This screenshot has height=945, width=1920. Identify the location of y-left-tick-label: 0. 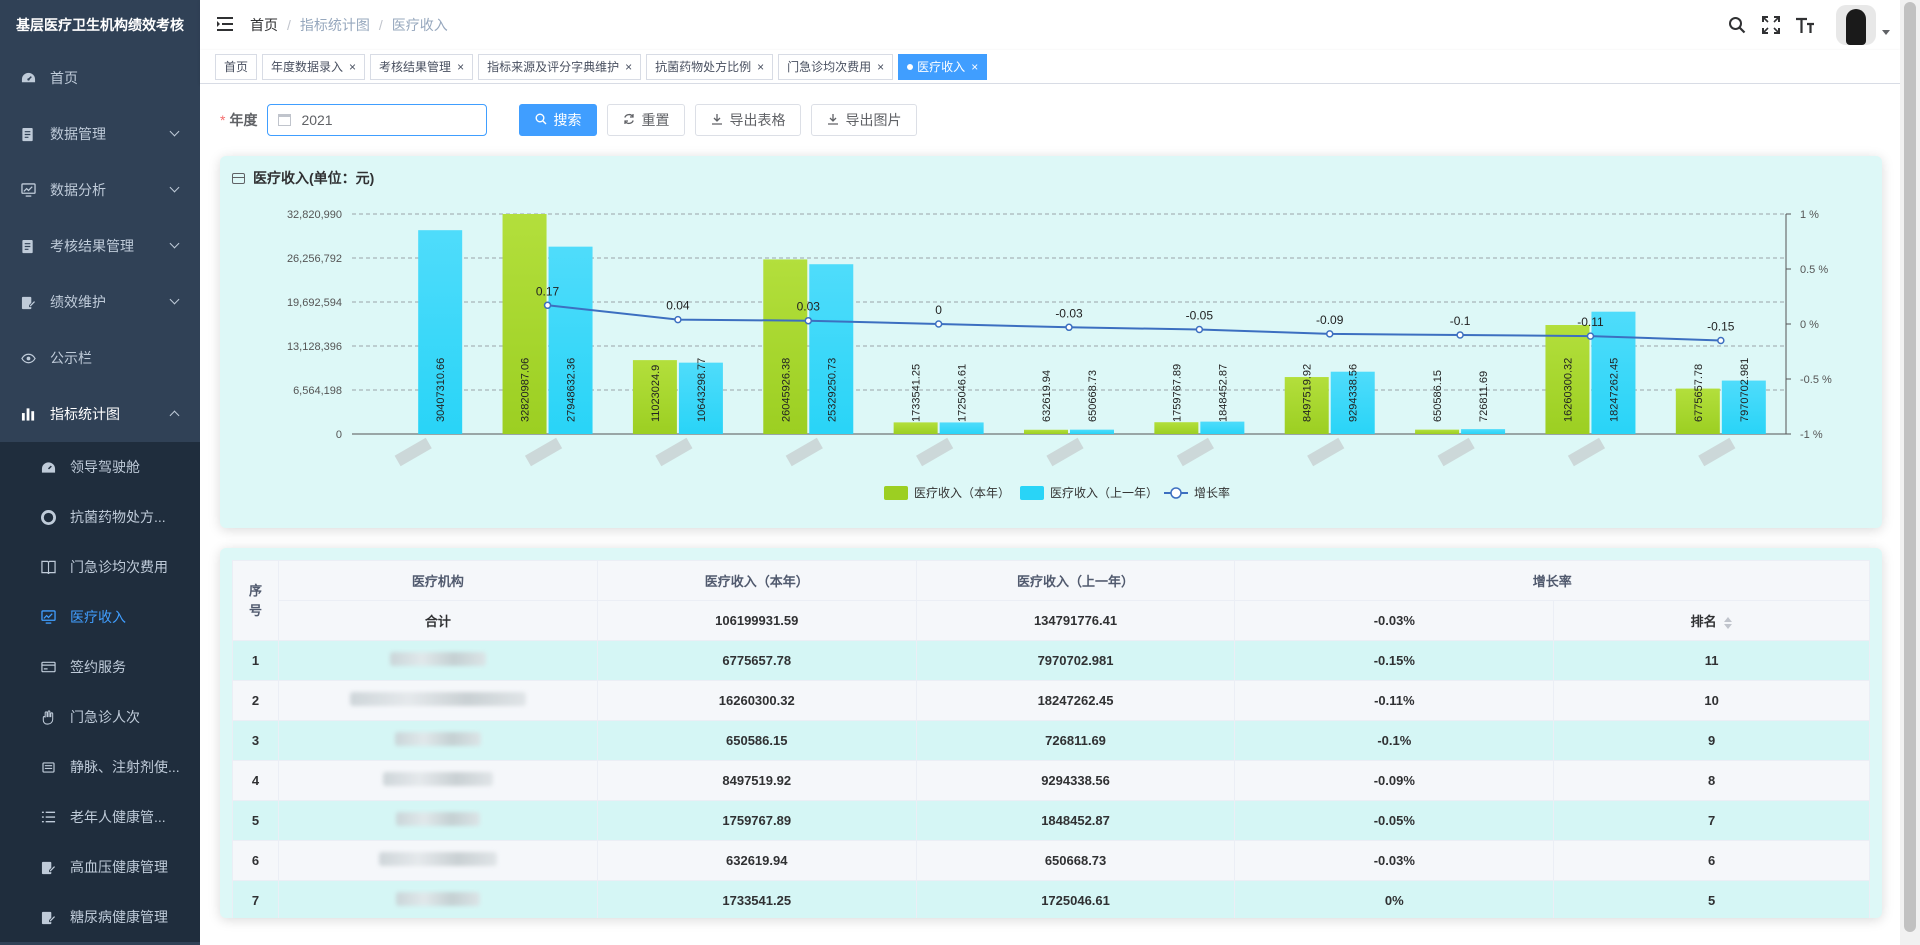
(339, 435).